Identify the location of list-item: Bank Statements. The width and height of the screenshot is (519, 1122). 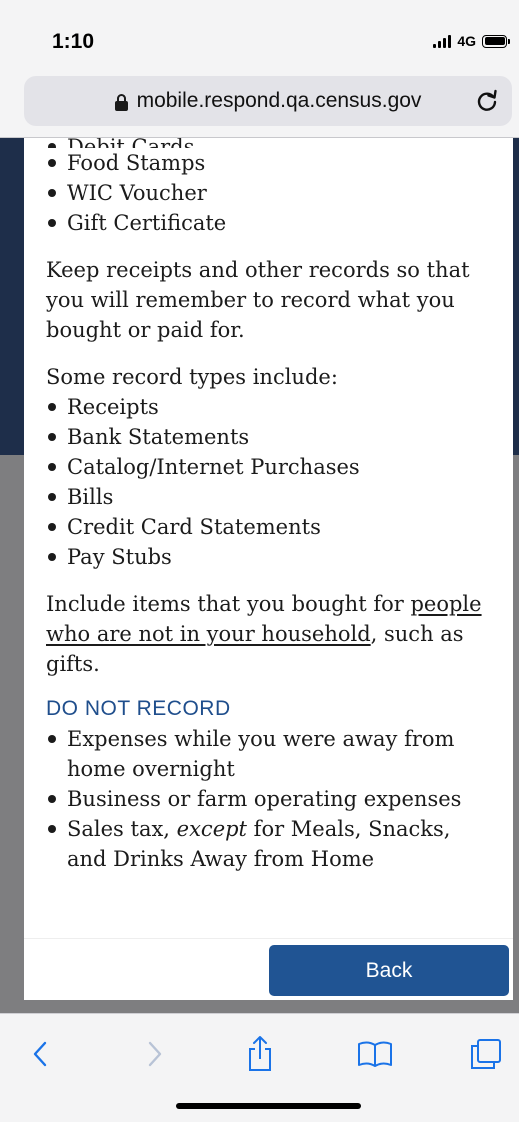
(271, 437).